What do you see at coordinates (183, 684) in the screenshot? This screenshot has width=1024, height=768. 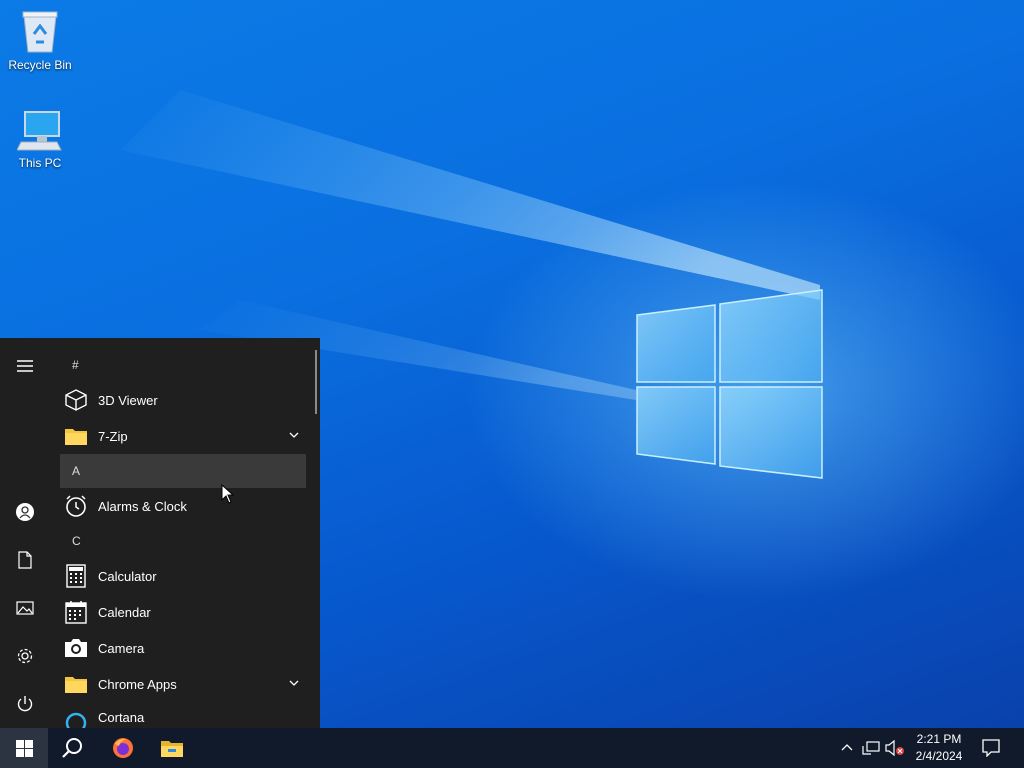 I see `app-chrome-apps-folder: Chrome Apps` at bounding box center [183, 684].